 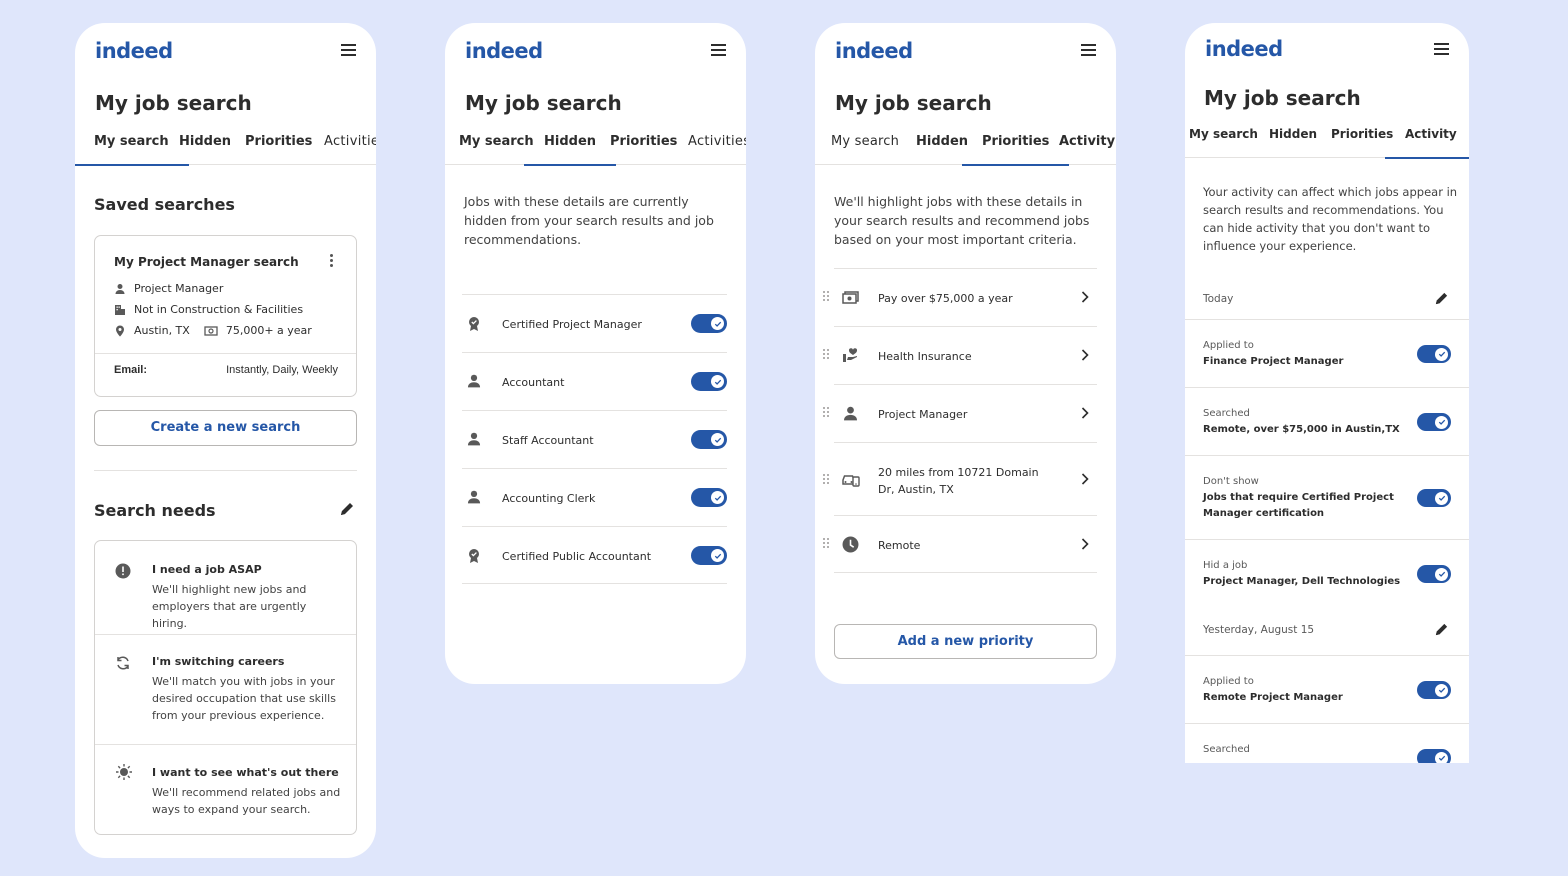 What do you see at coordinates (206, 262) in the screenshot?
I see `saved-search-title: My Project Manager search` at bounding box center [206, 262].